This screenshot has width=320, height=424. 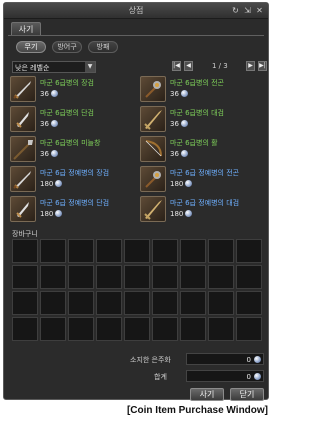 I want to click on subtab-shield: 방패, so click(x=103, y=47).